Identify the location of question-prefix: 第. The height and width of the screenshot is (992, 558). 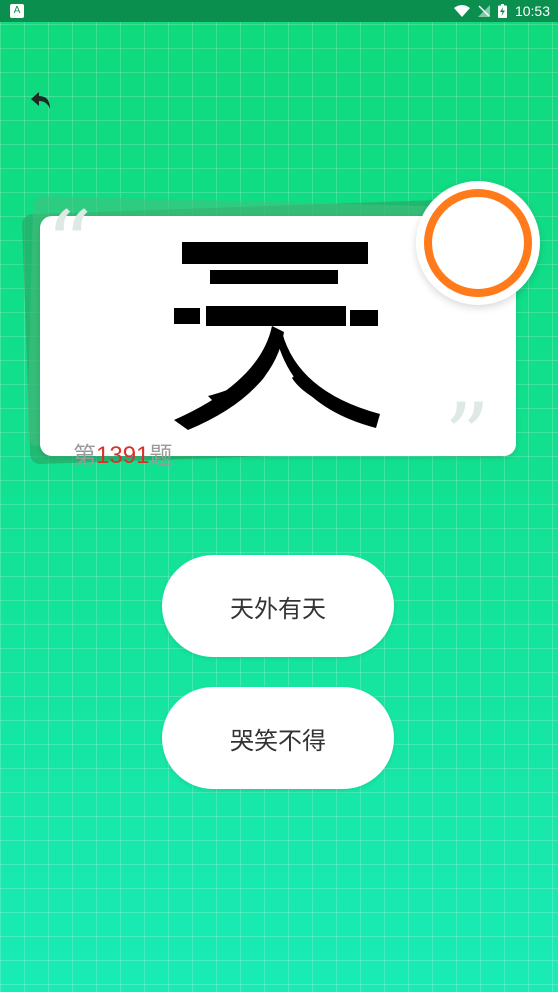
(84, 456).